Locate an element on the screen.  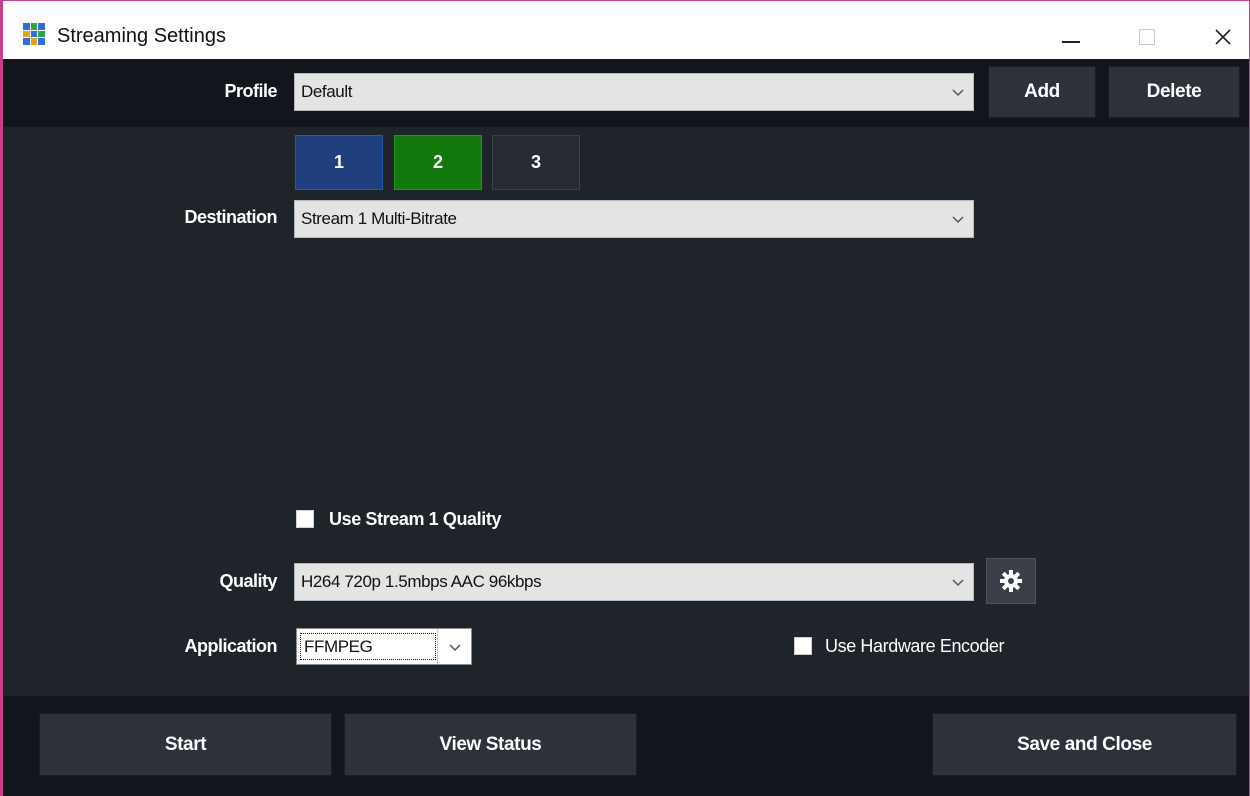
tab-stream-2: 2 is located at coordinates (438, 162).